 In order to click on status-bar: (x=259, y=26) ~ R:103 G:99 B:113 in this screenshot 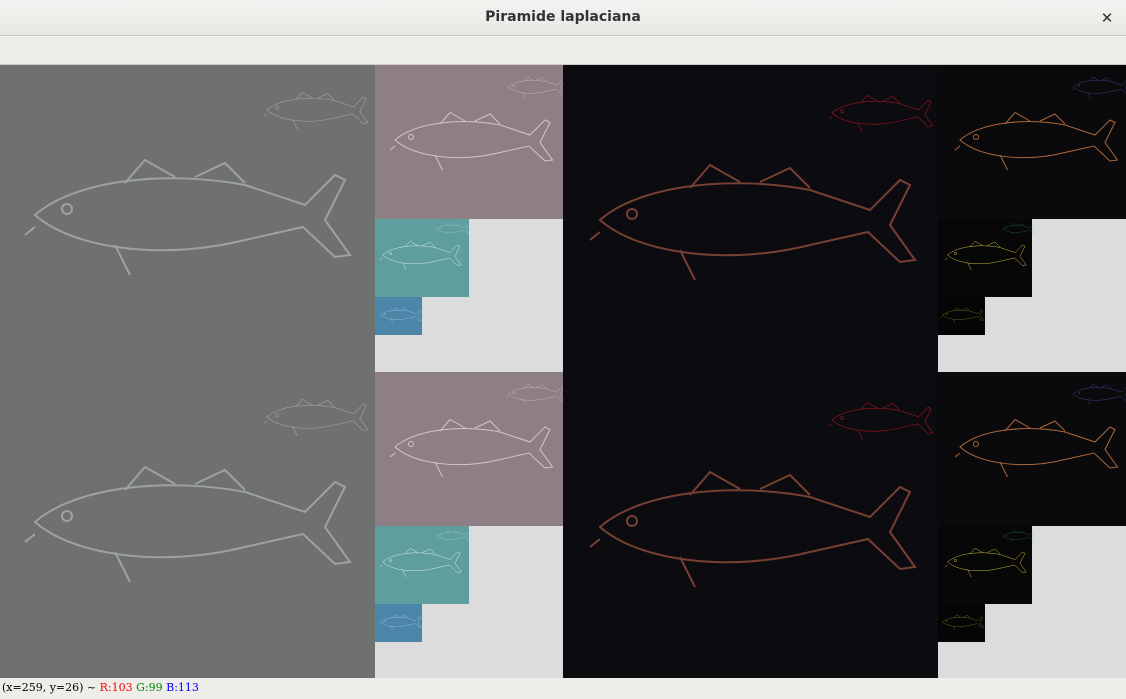, I will do `click(563, 688)`.